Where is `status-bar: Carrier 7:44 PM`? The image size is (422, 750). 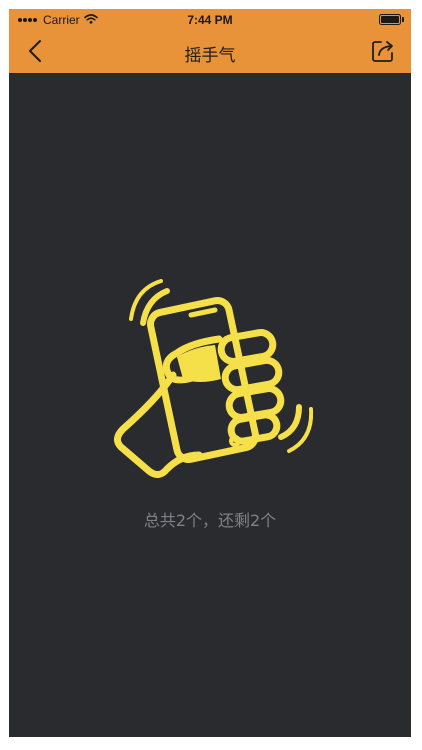
status-bar: Carrier 7:44 PM is located at coordinates (210, 20).